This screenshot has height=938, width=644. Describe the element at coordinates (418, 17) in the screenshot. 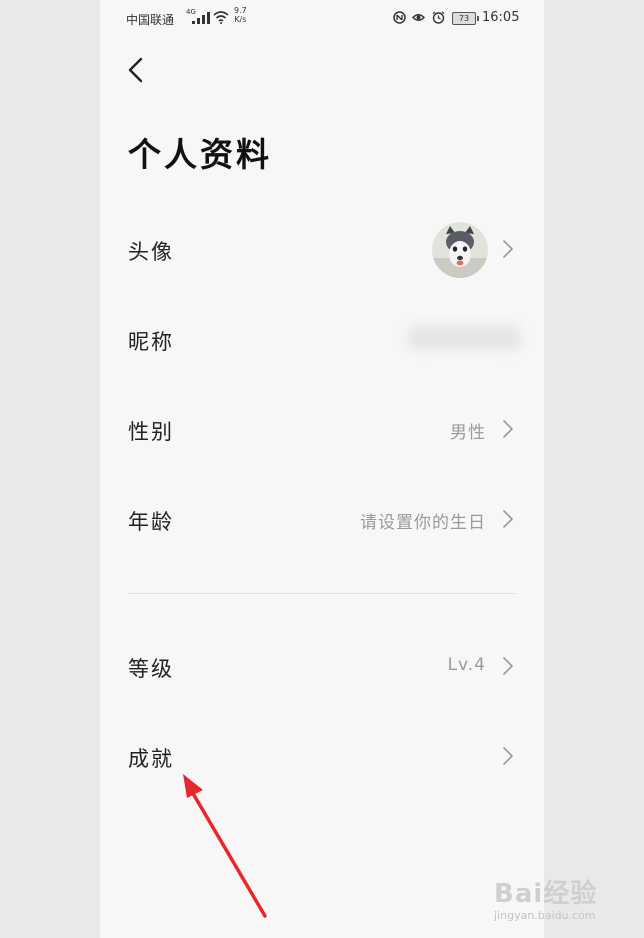

I see `eye-icon` at that location.